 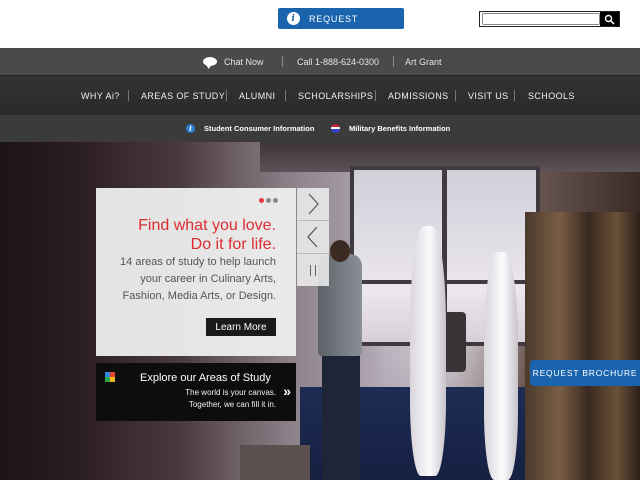 I want to click on nav-label: WHY Ai?, so click(x=100, y=95).